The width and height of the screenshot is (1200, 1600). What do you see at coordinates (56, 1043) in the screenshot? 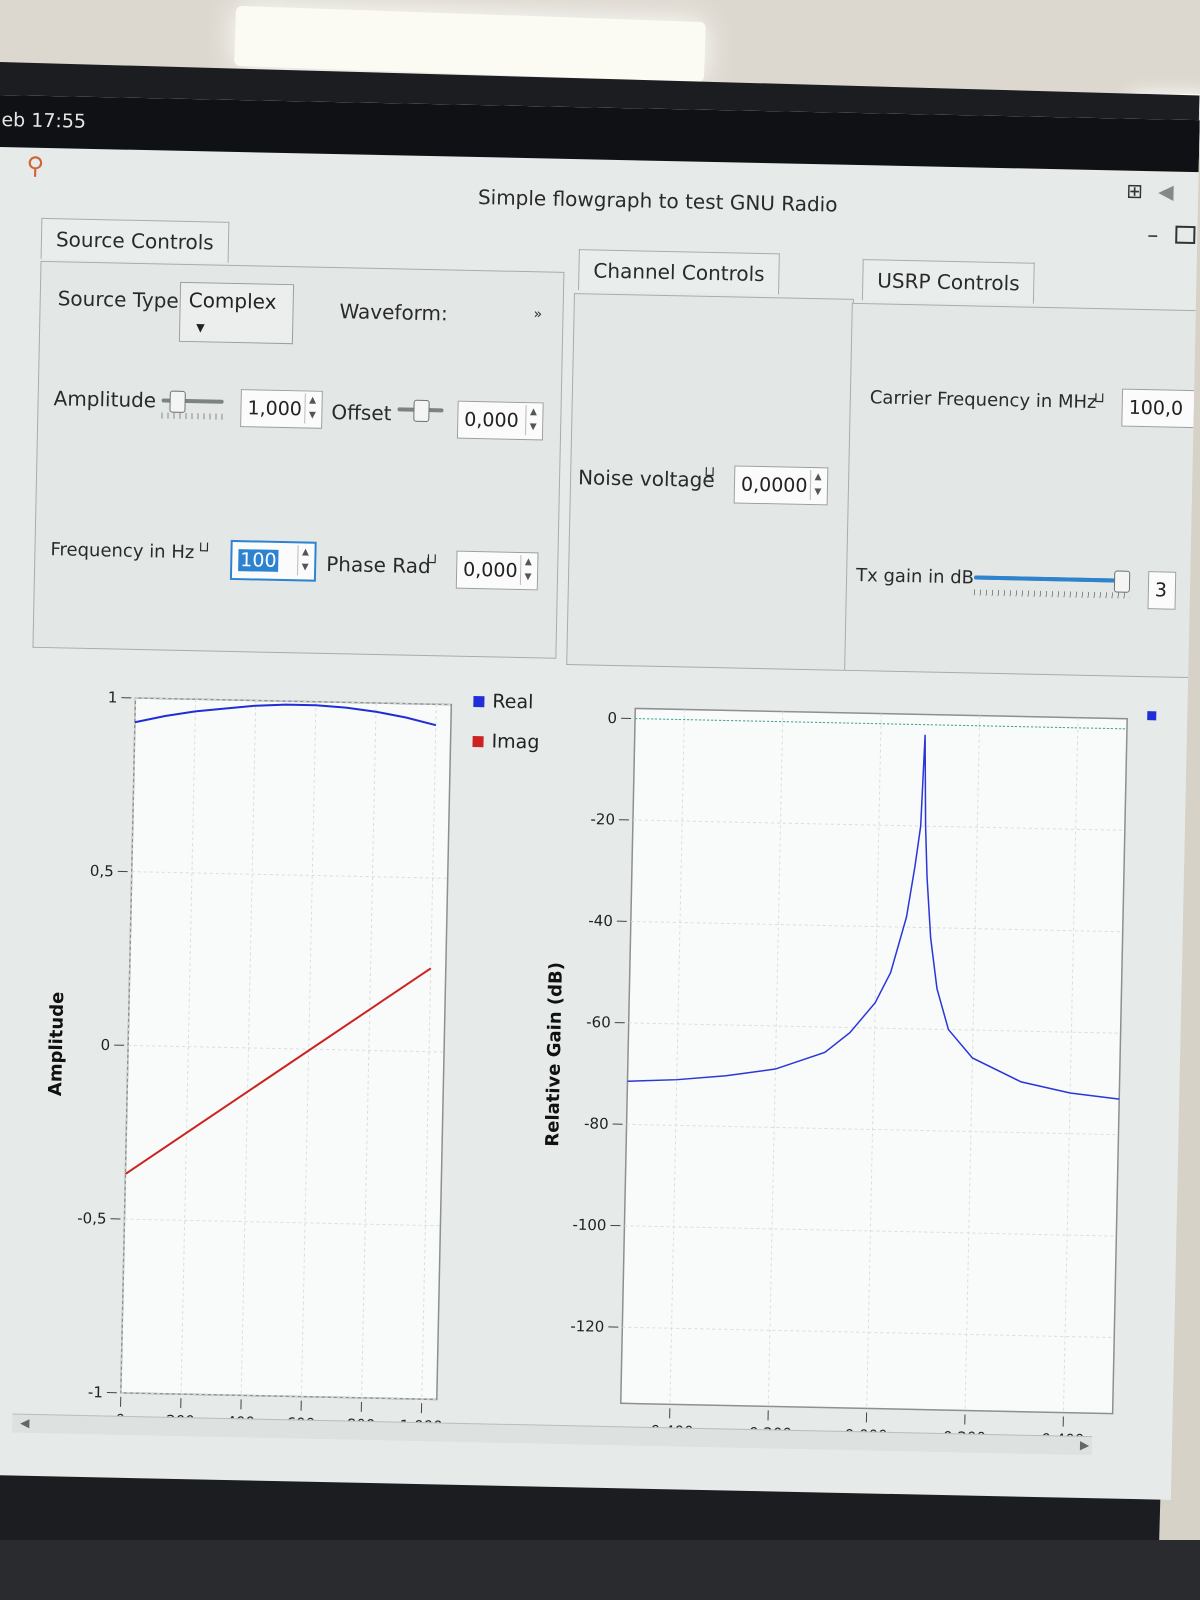
I see `y-axis-title: Amplitude` at bounding box center [56, 1043].